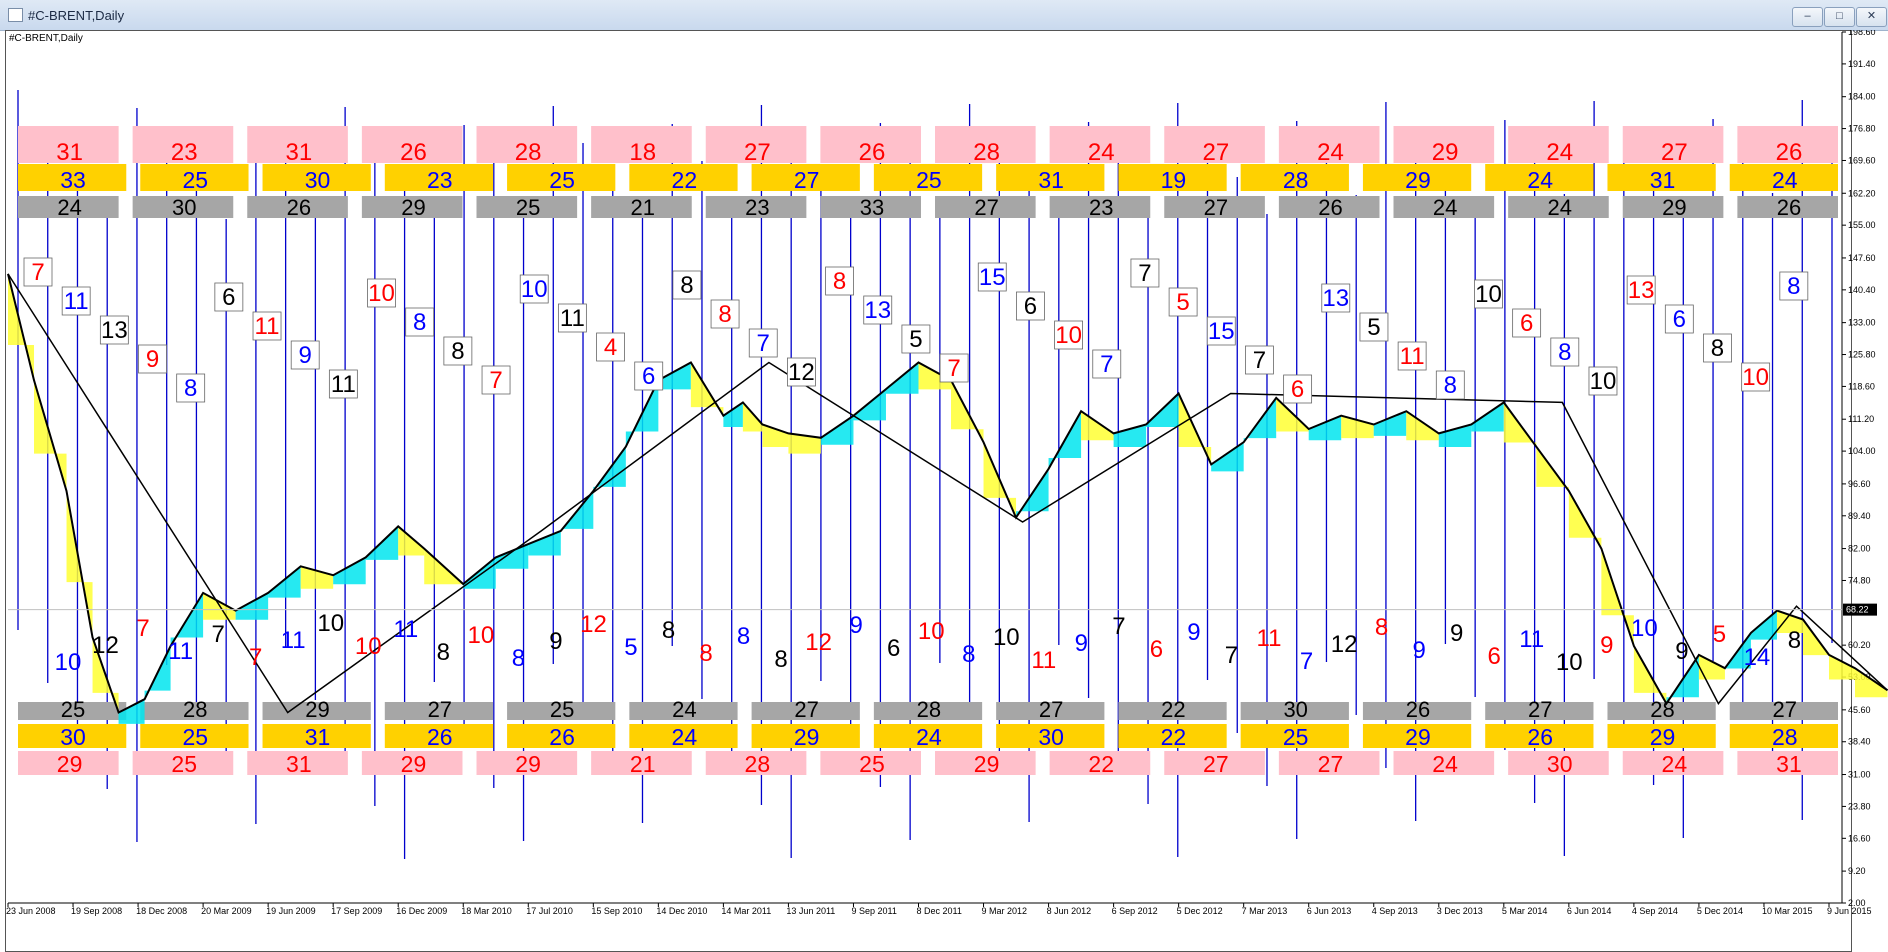  Describe the element at coordinates (643, 764) in the screenshot. I see `bottom-pink-count-label: 21` at that location.